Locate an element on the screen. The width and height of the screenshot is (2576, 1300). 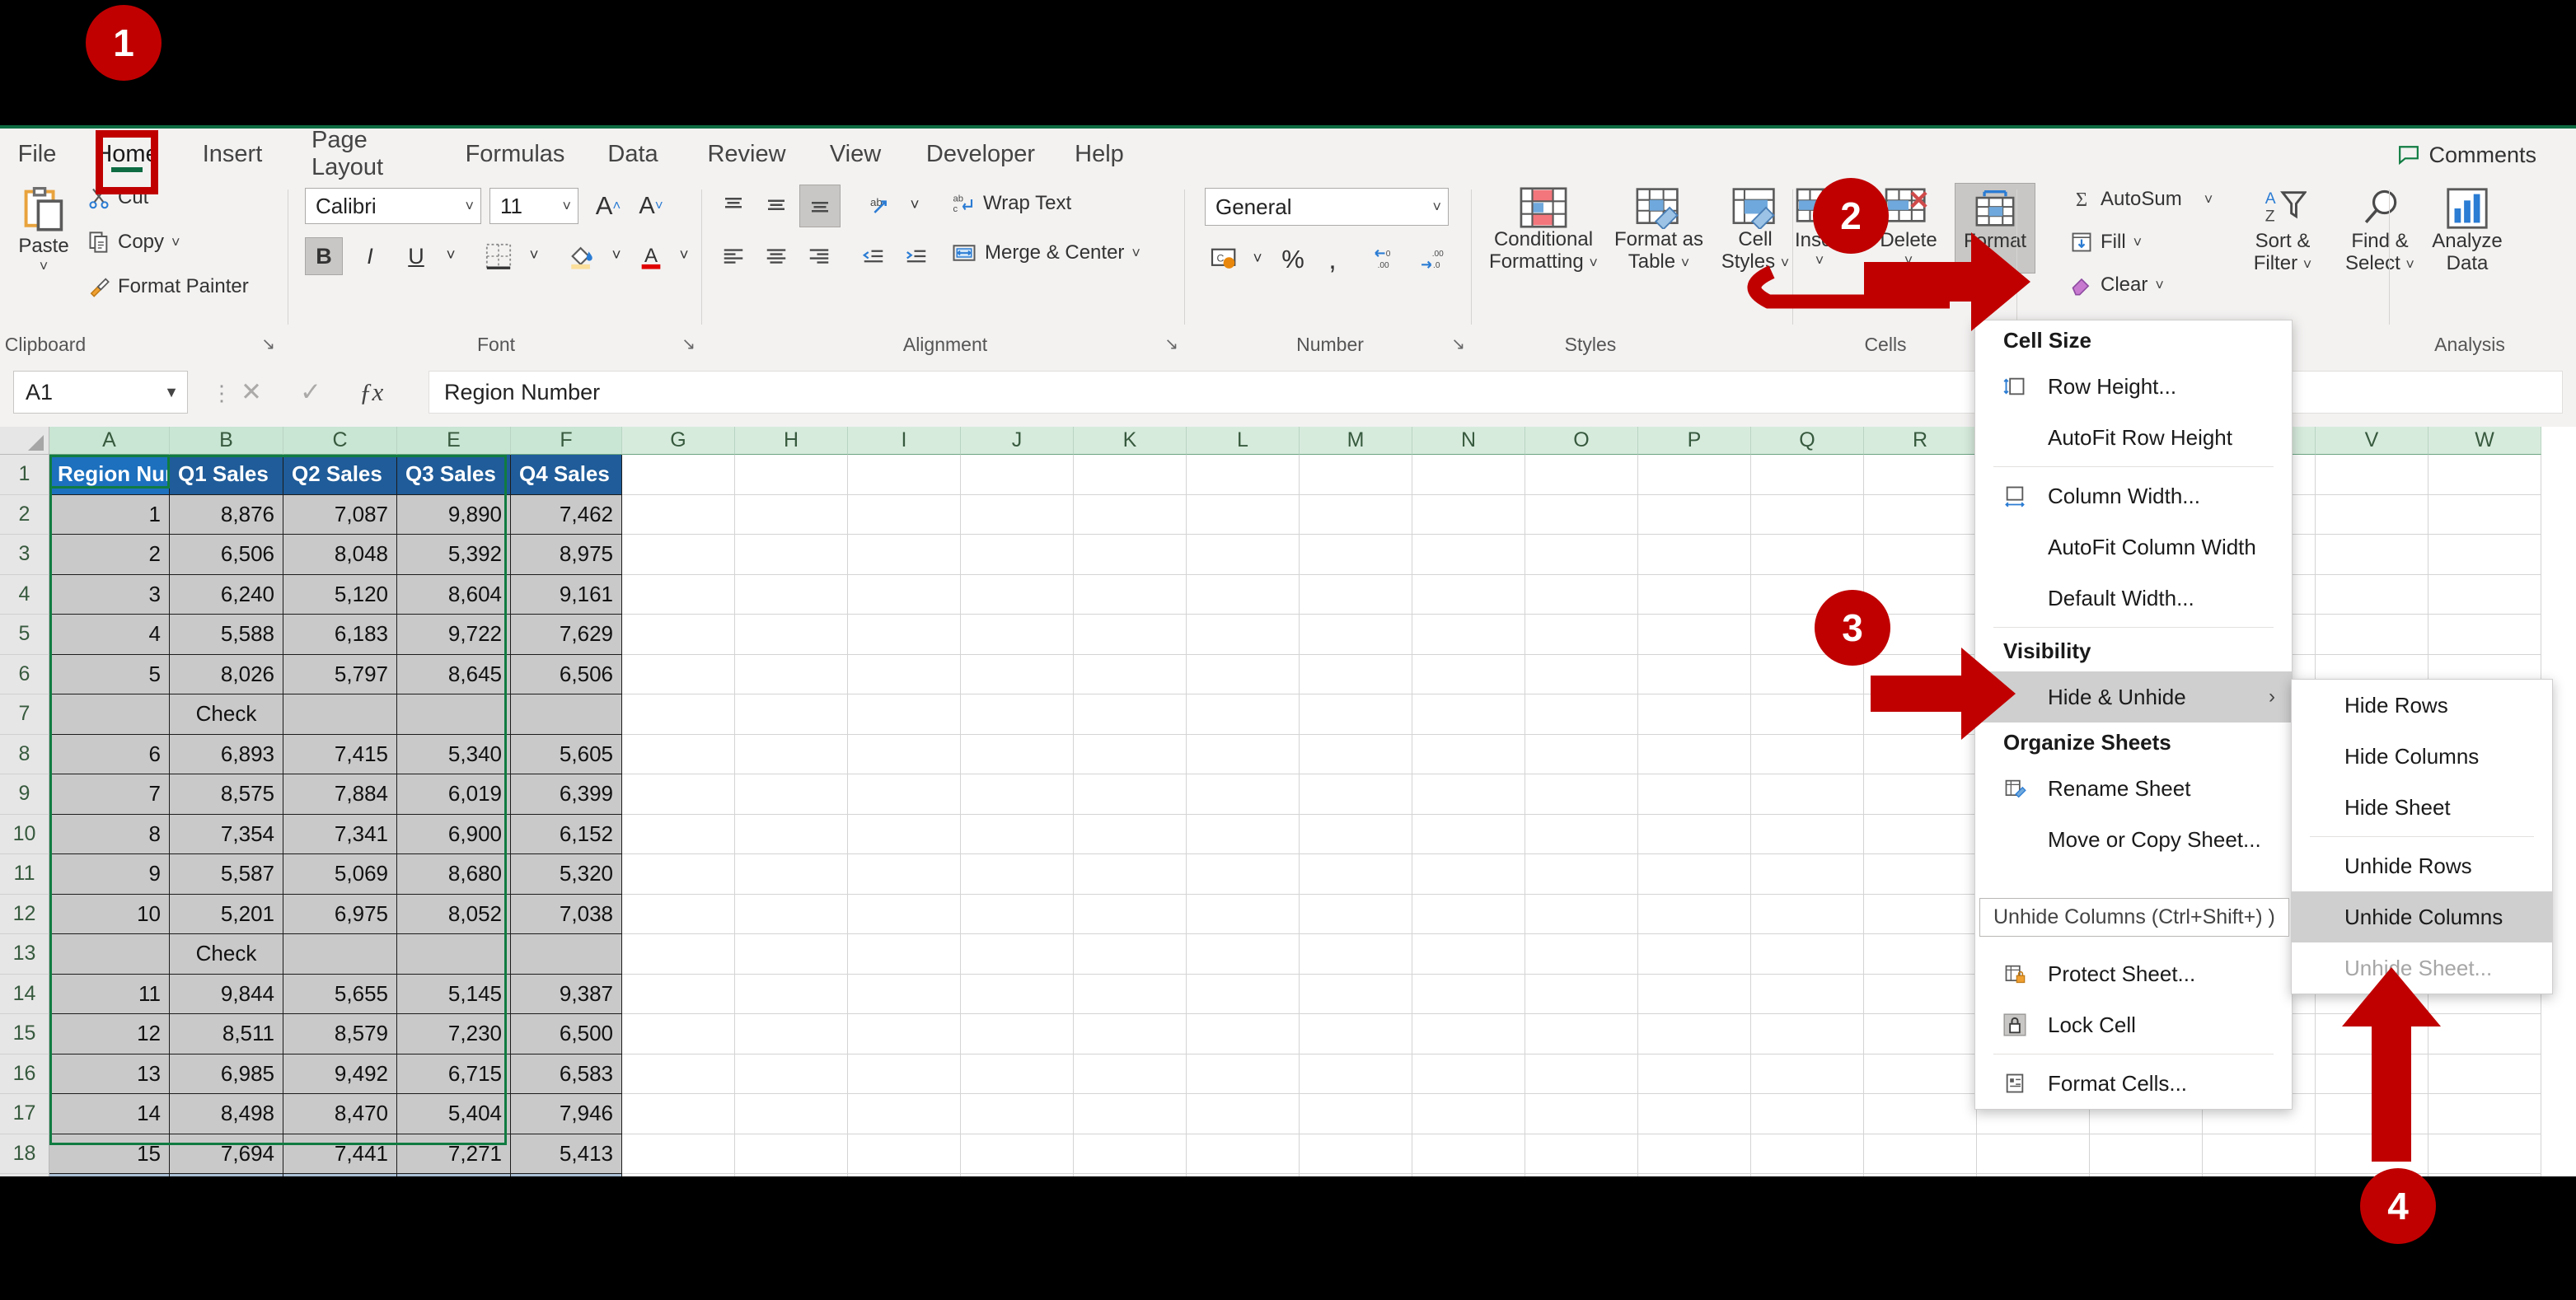
grid-cell: 9,844 is located at coordinates (226, 994).